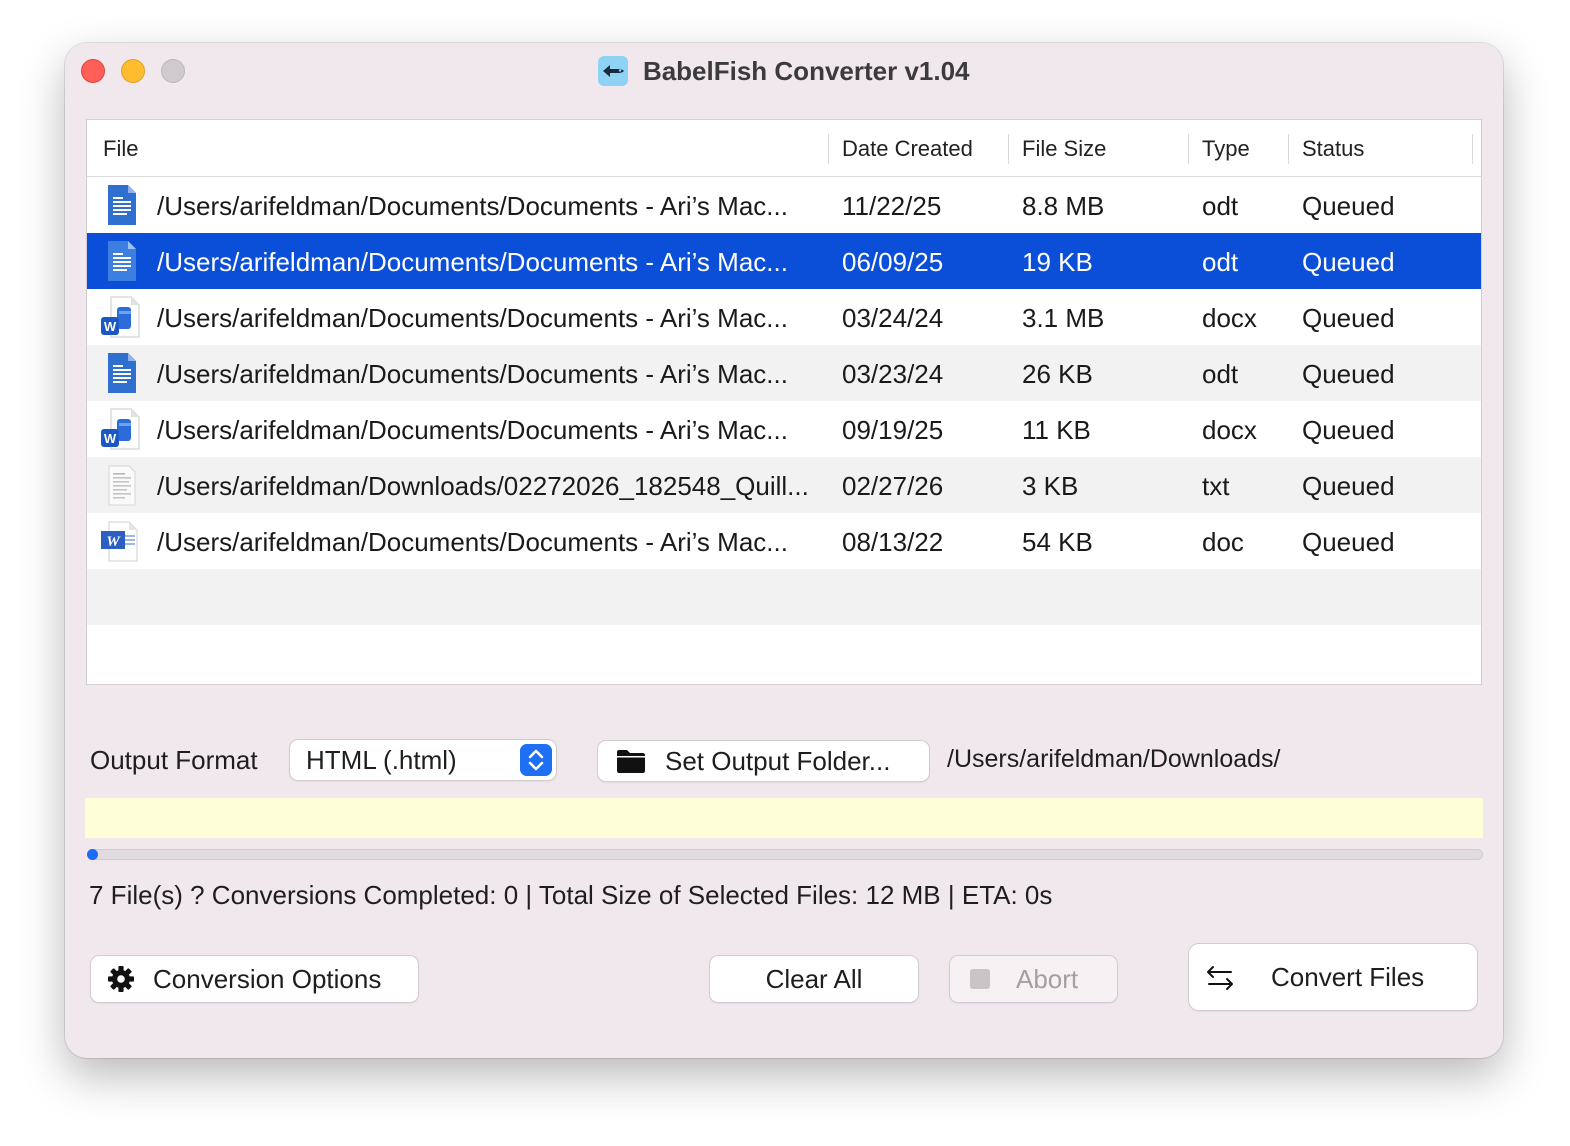 The image size is (1570, 1146). I want to click on output-format-value: HTML (.html), so click(381, 760).